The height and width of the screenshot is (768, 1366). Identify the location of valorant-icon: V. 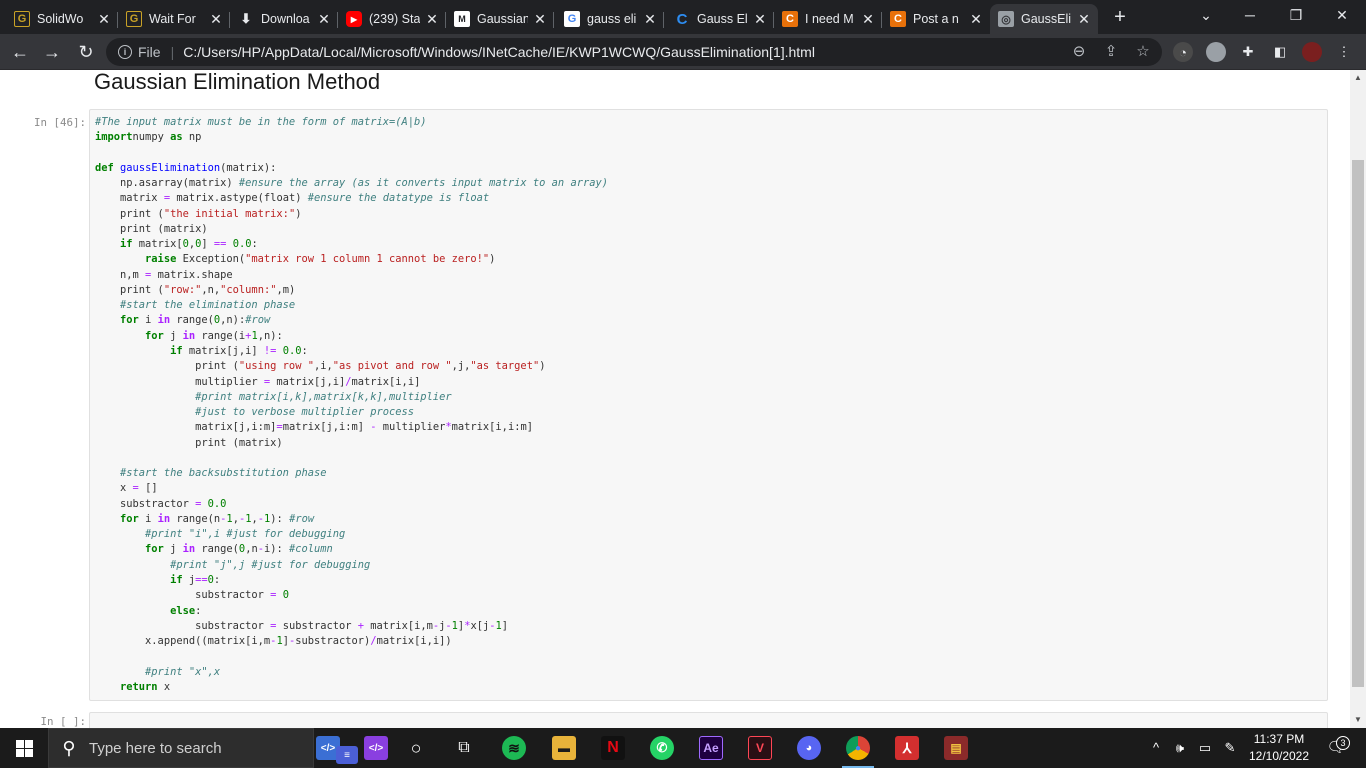
(760, 748).